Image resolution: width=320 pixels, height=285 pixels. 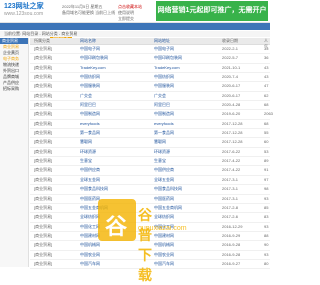 What do you see at coordinates (86, 96) in the screenshot?
I see `row-site-name: 广交会` at bounding box center [86, 96].